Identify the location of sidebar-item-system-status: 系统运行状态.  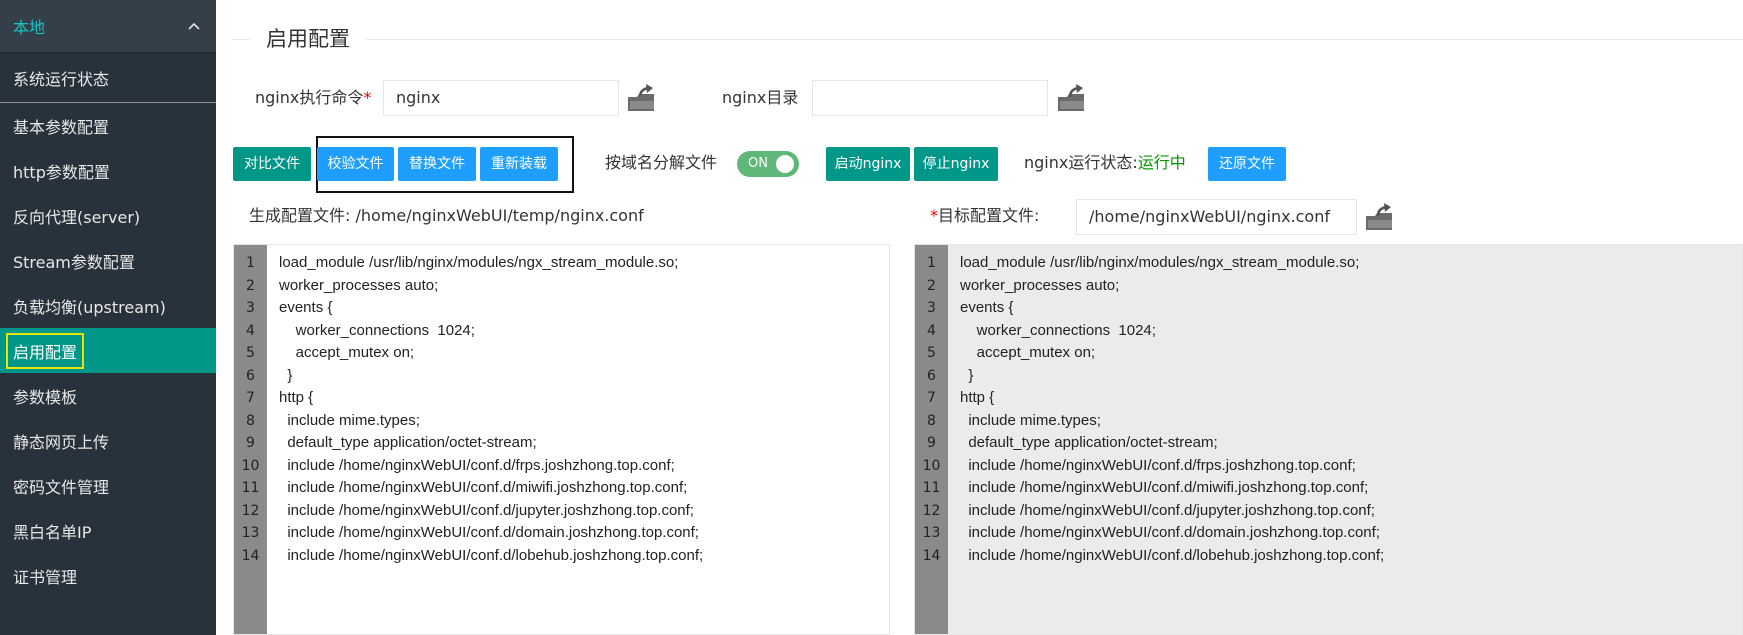
(108, 78).